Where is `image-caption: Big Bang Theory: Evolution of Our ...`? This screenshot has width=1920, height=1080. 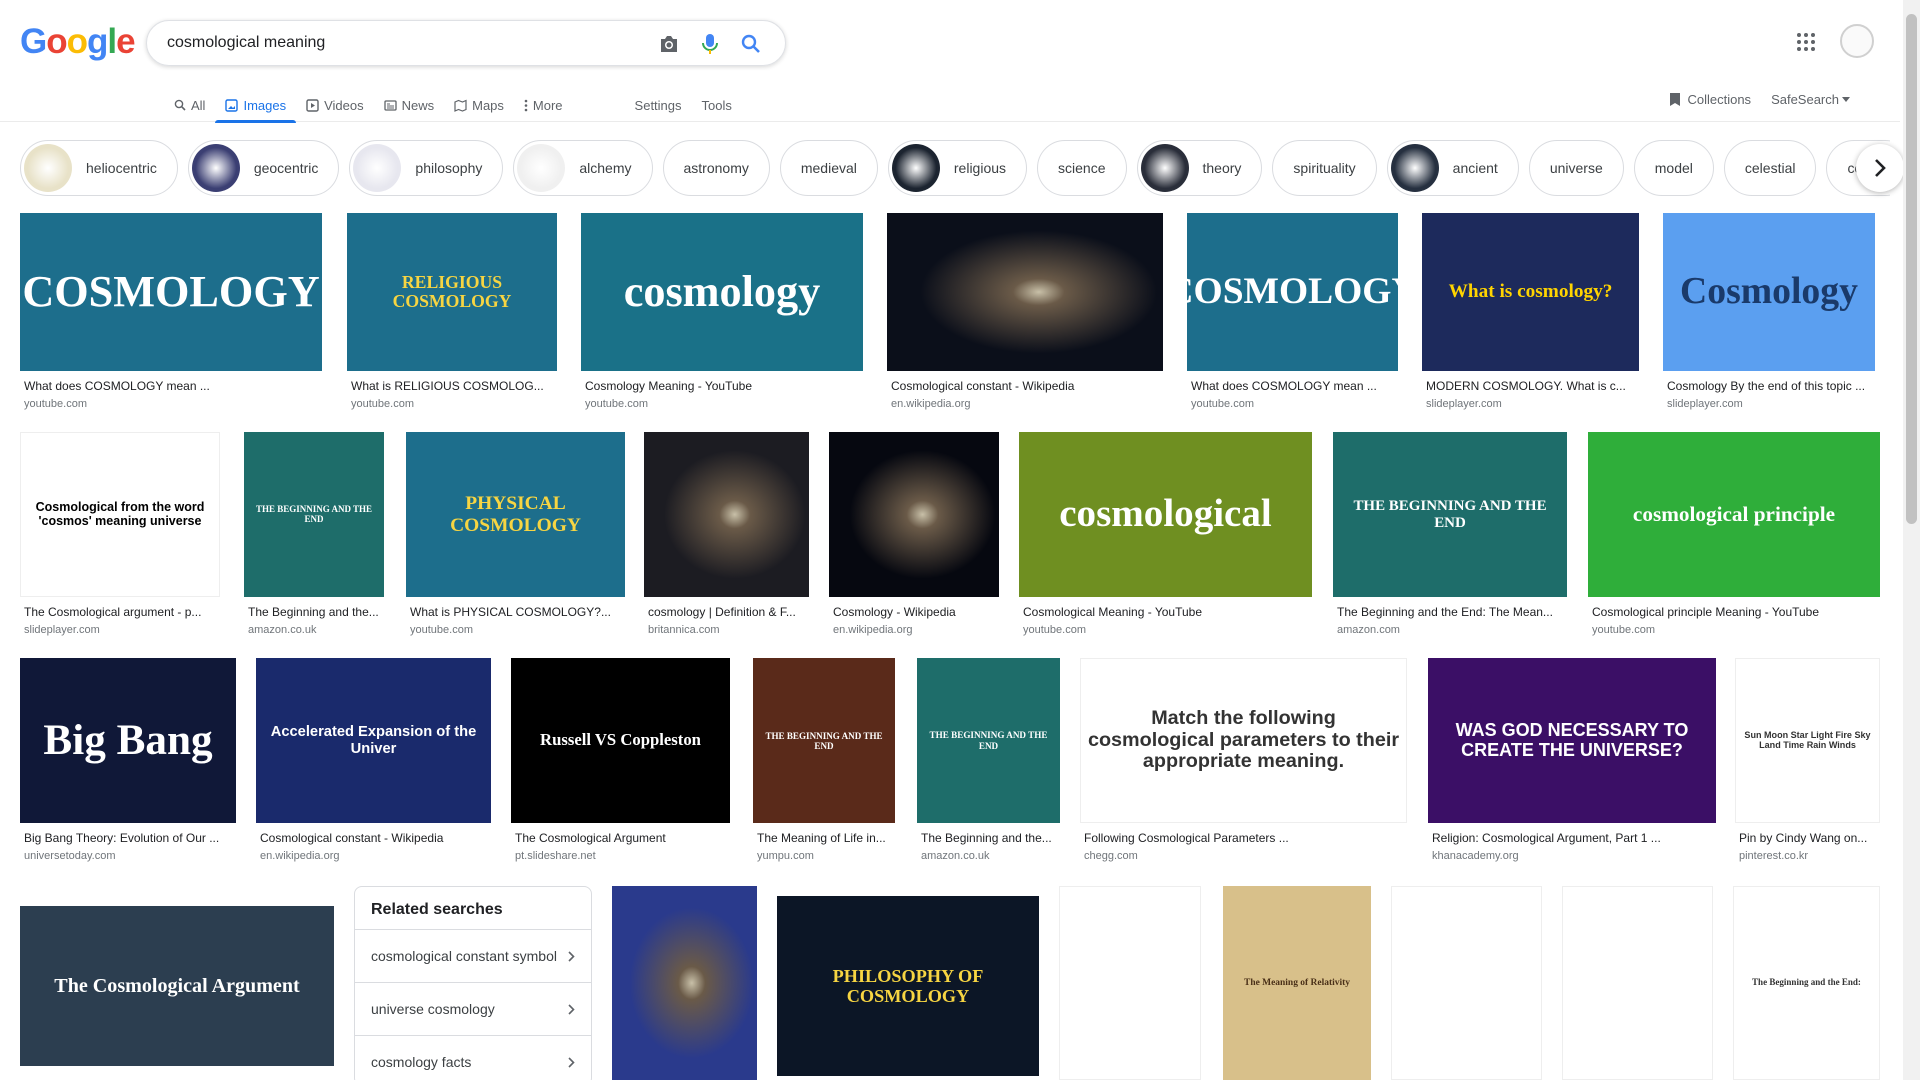 image-caption: Big Bang Theory: Evolution of Our ... is located at coordinates (129, 838).